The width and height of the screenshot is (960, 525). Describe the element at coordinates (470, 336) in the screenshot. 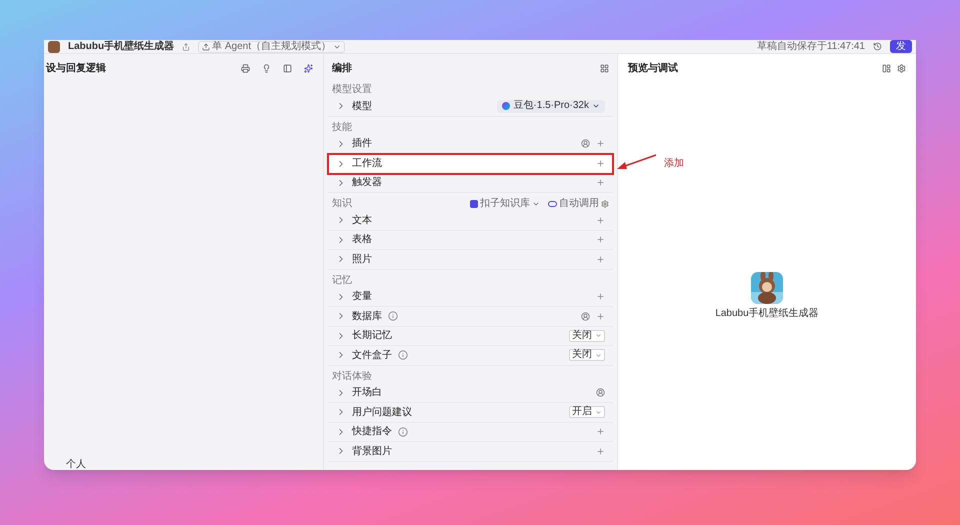

I see `setting-row: 长期记忆 关闭` at that location.